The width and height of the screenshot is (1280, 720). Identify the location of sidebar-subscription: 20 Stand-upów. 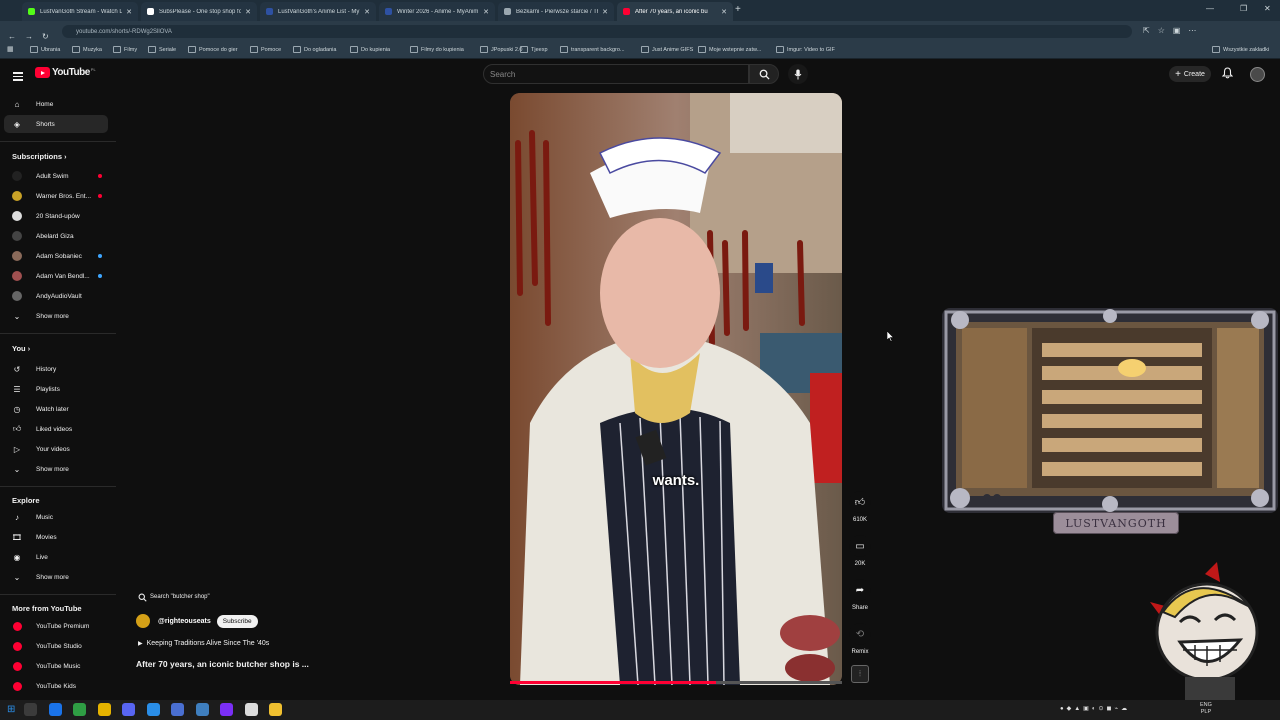
(56, 216).